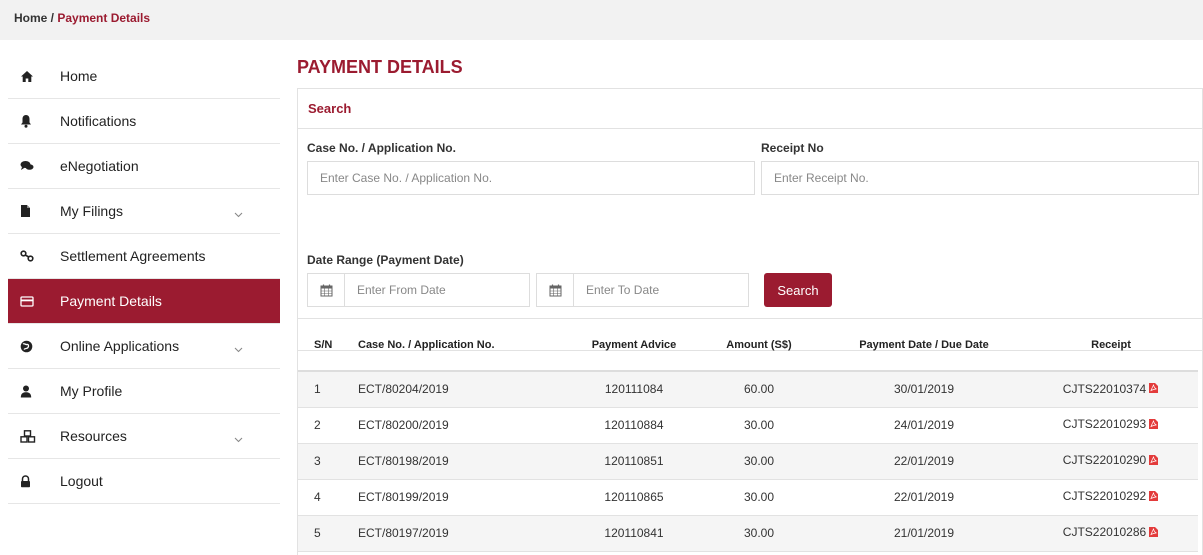 The height and width of the screenshot is (555, 1203). What do you see at coordinates (634, 389) in the screenshot?
I see `cell-payment-advice: 120111084` at bounding box center [634, 389].